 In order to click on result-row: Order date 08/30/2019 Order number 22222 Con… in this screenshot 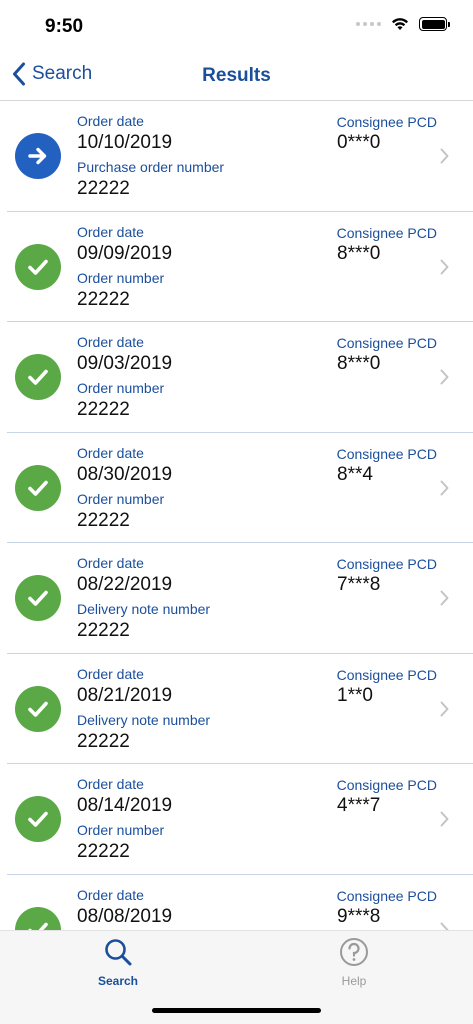, I will do `click(240, 488)`.